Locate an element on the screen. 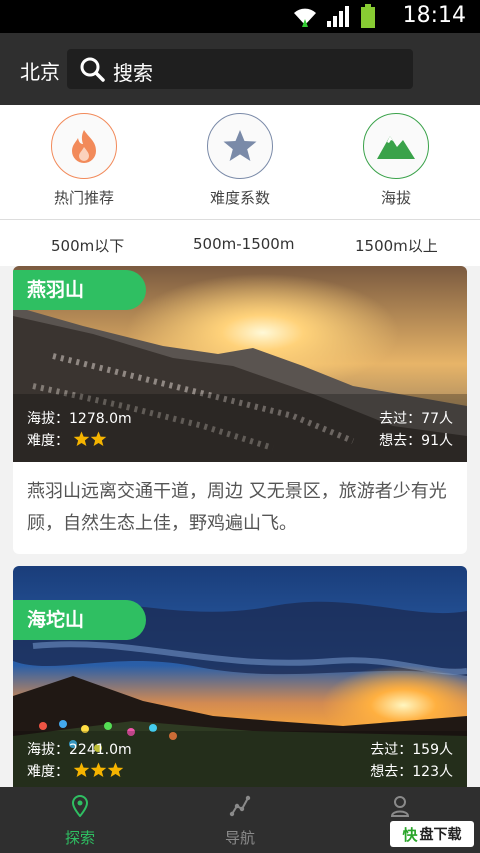 Image resolution: width=480 pixels, height=853 pixels. route-icon is located at coordinates (240, 806).